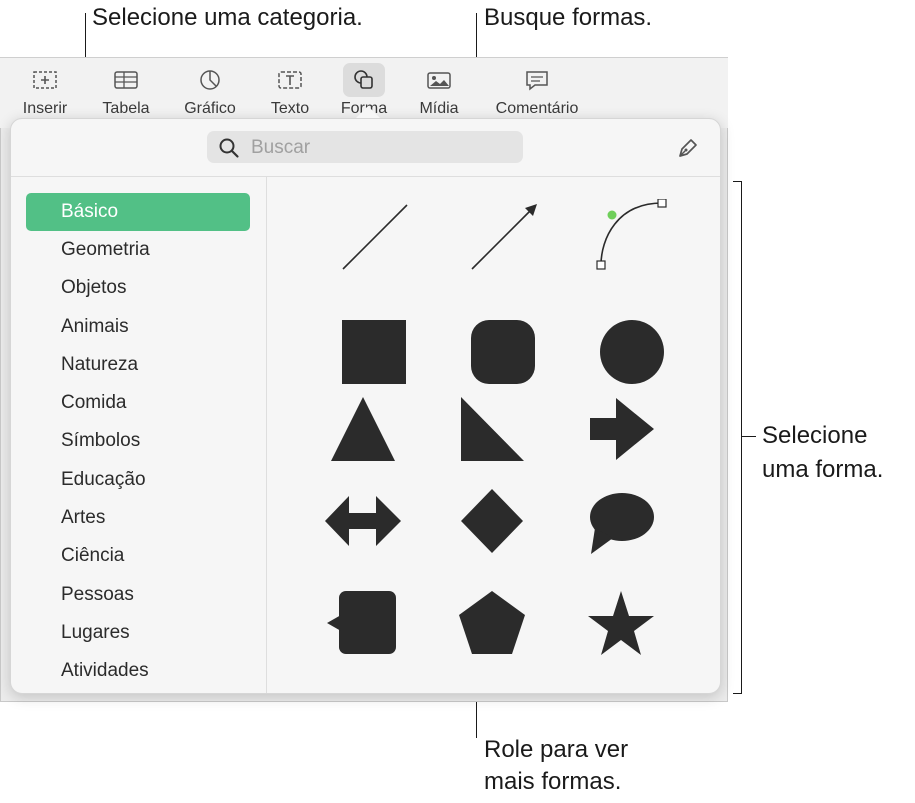 Image resolution: width=915 pixels, height=803 pixels. Describe the element at coordinates (138, 556) in the screenshot. I see `category-item-ciencia: Ciência` at that location.